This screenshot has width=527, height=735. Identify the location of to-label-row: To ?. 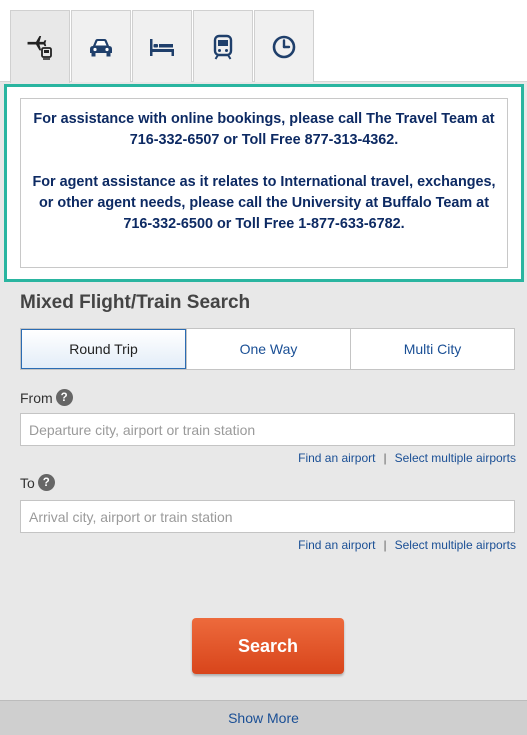
(37, 482).